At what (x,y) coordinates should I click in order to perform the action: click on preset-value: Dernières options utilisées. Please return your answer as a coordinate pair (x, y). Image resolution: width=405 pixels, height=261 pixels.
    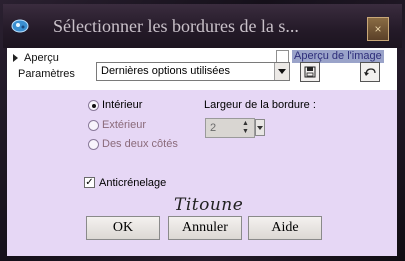
    Looking at the image, I should click on (166, 71).